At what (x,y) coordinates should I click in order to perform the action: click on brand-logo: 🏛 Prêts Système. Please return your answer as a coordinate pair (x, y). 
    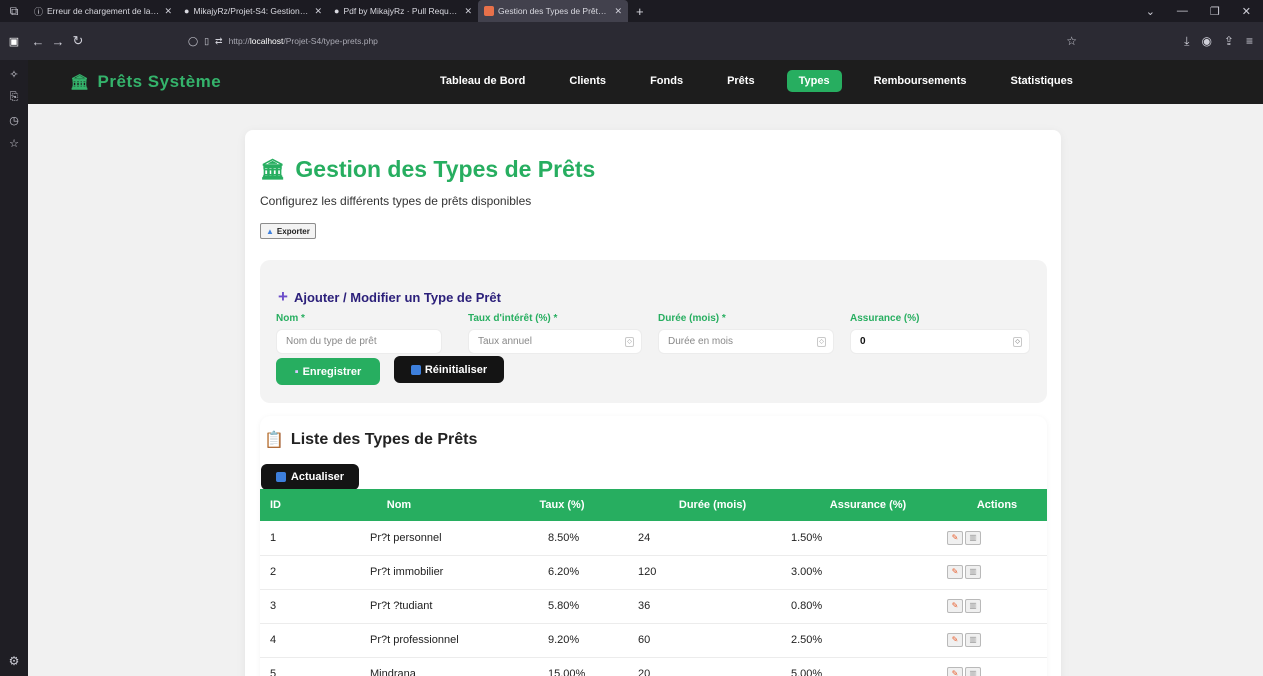
    Looking at the image, I should click on (145, 82).